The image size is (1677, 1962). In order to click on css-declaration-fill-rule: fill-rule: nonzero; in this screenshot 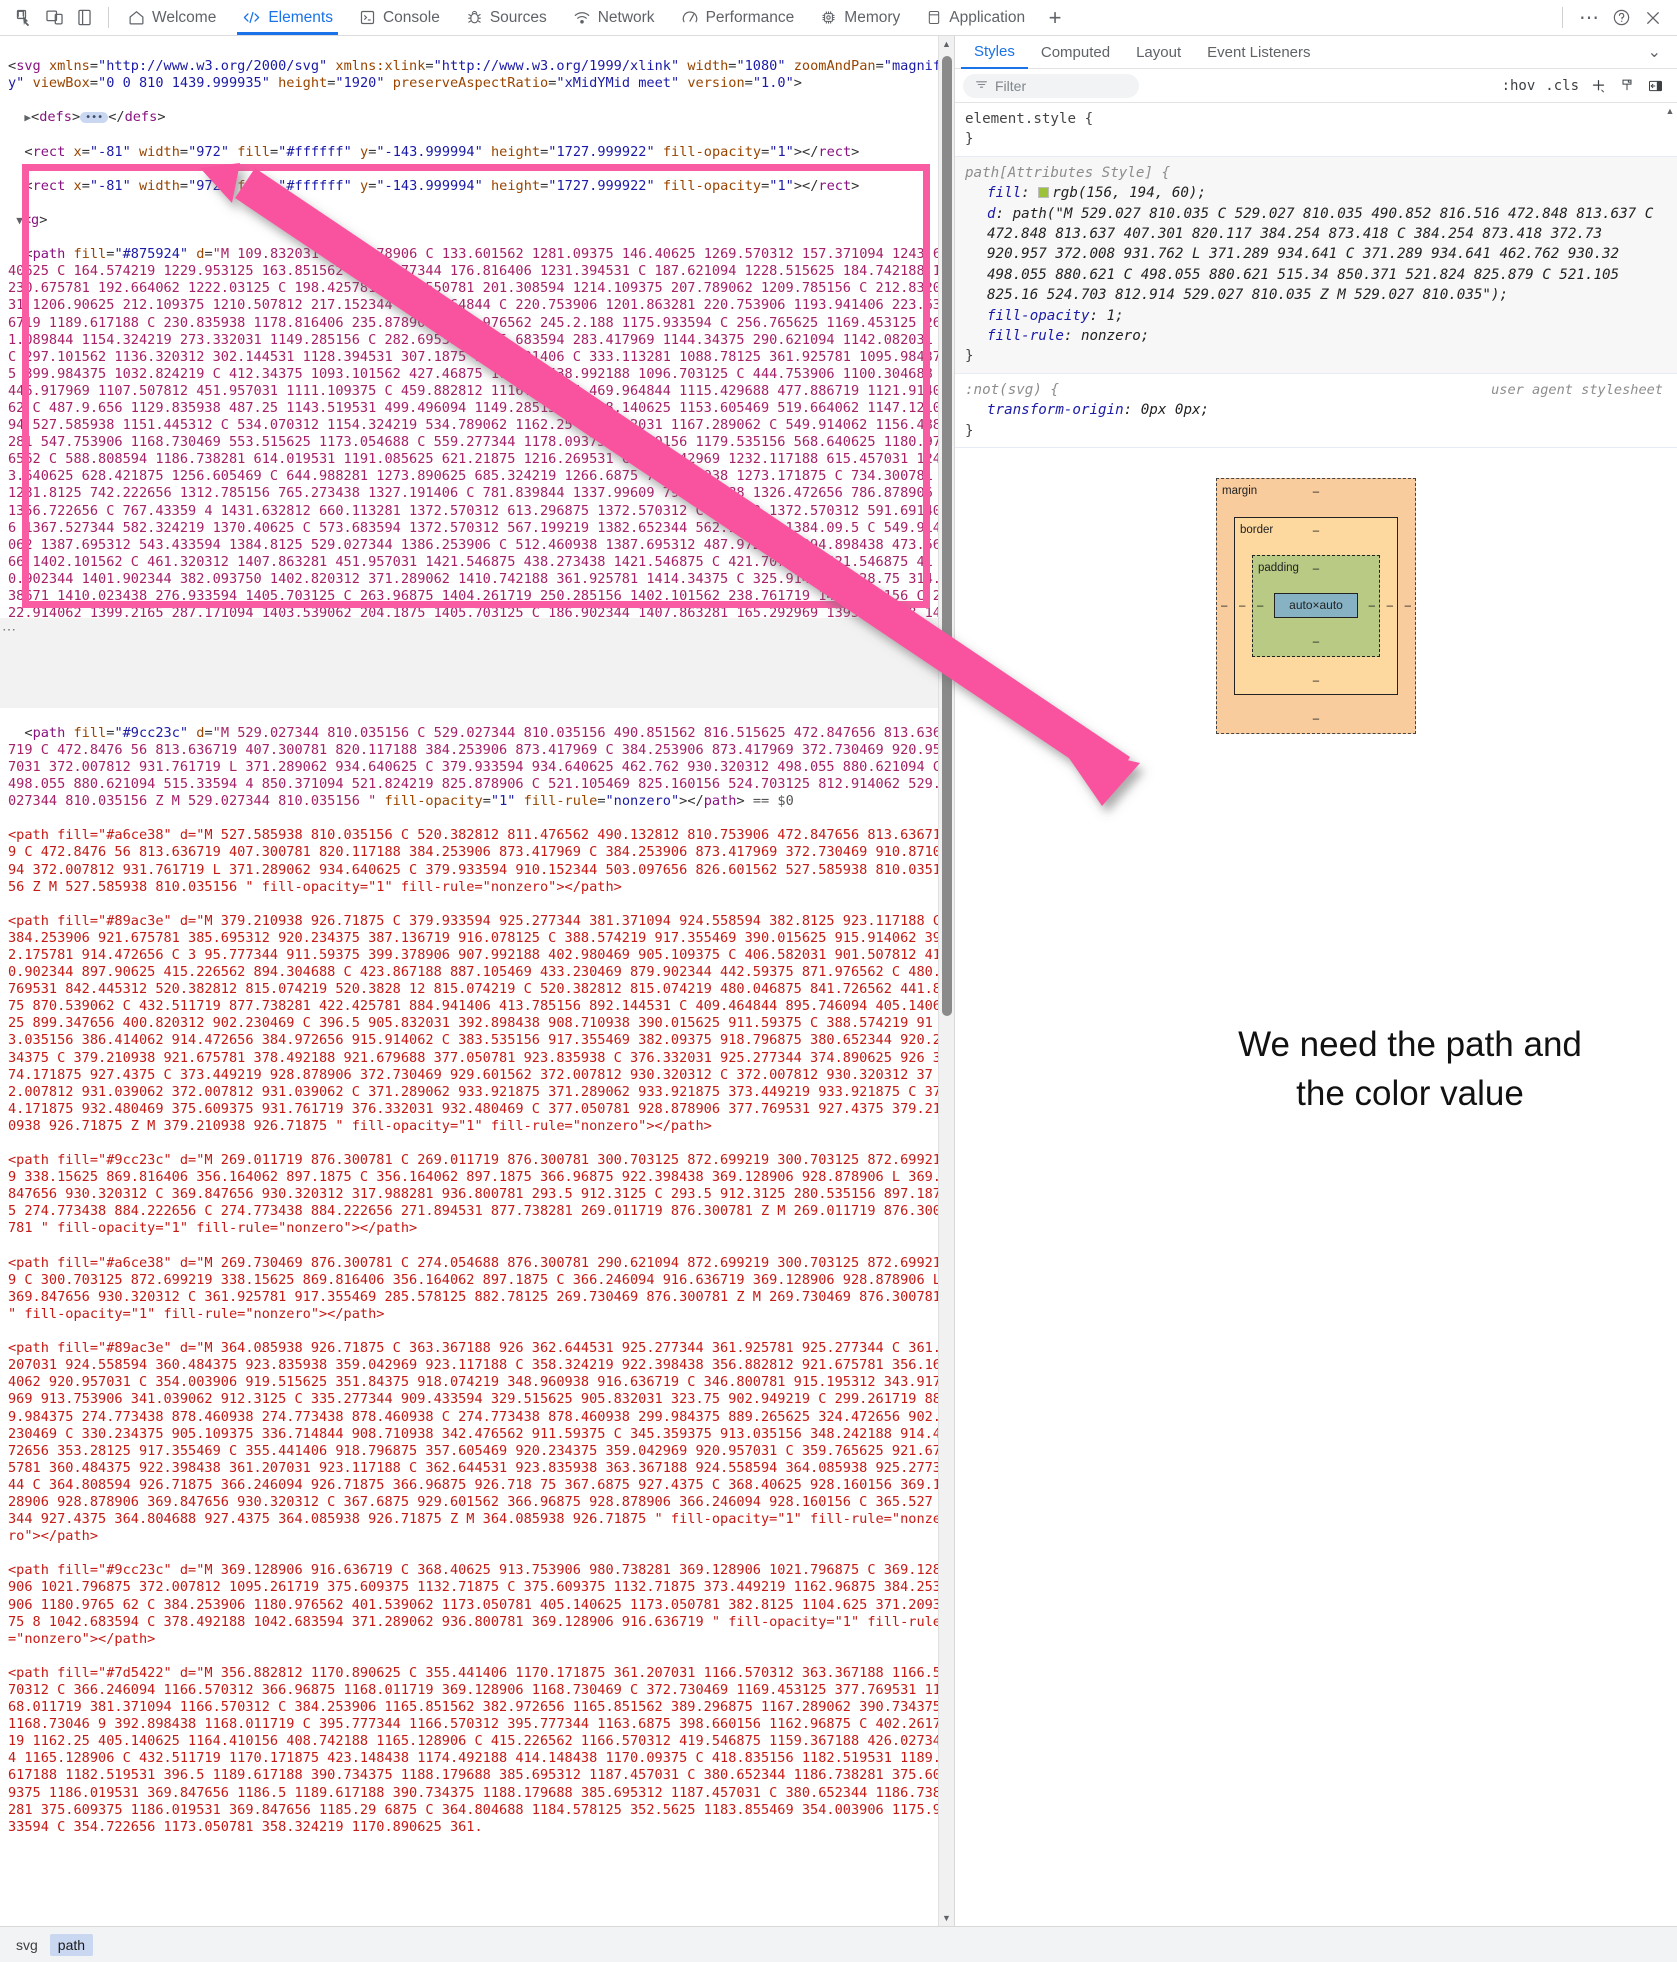, I will do `click(1316, 336)`.